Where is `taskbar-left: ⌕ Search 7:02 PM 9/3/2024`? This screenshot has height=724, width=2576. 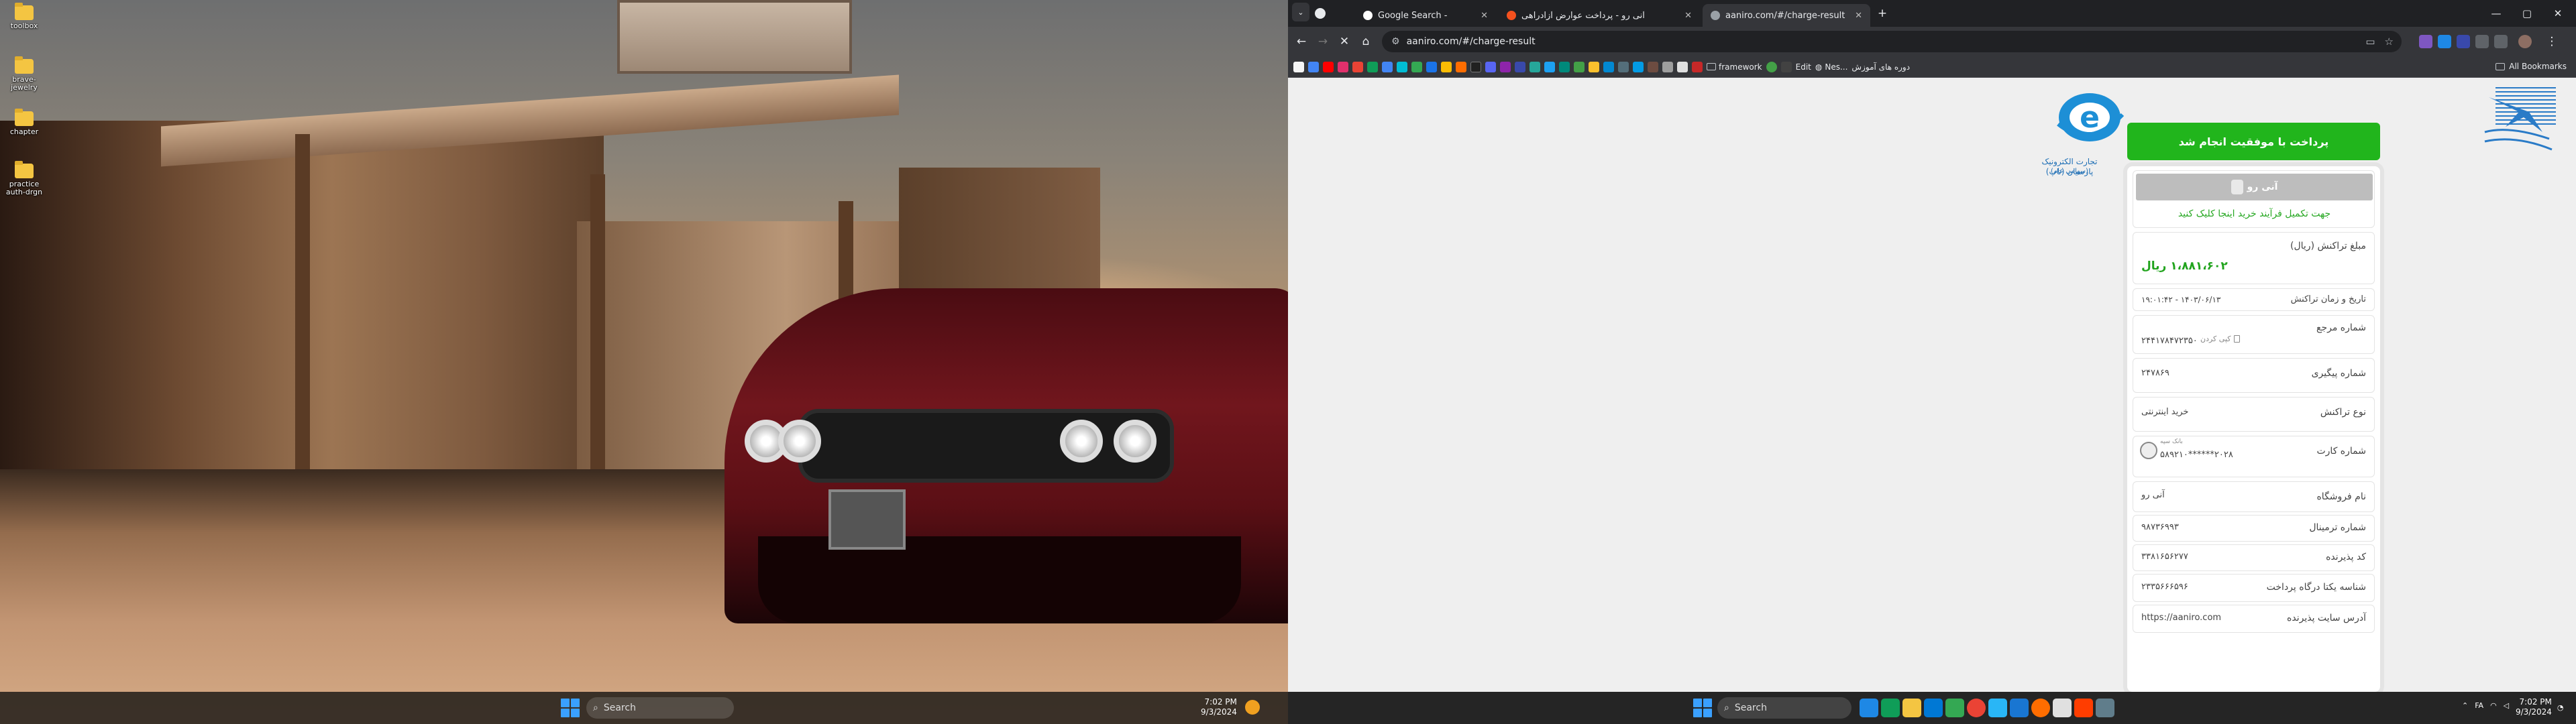 taskbar-left: ⌕ Search 7:02 PM 9/3/2024 is located at coordinates (644, 708).